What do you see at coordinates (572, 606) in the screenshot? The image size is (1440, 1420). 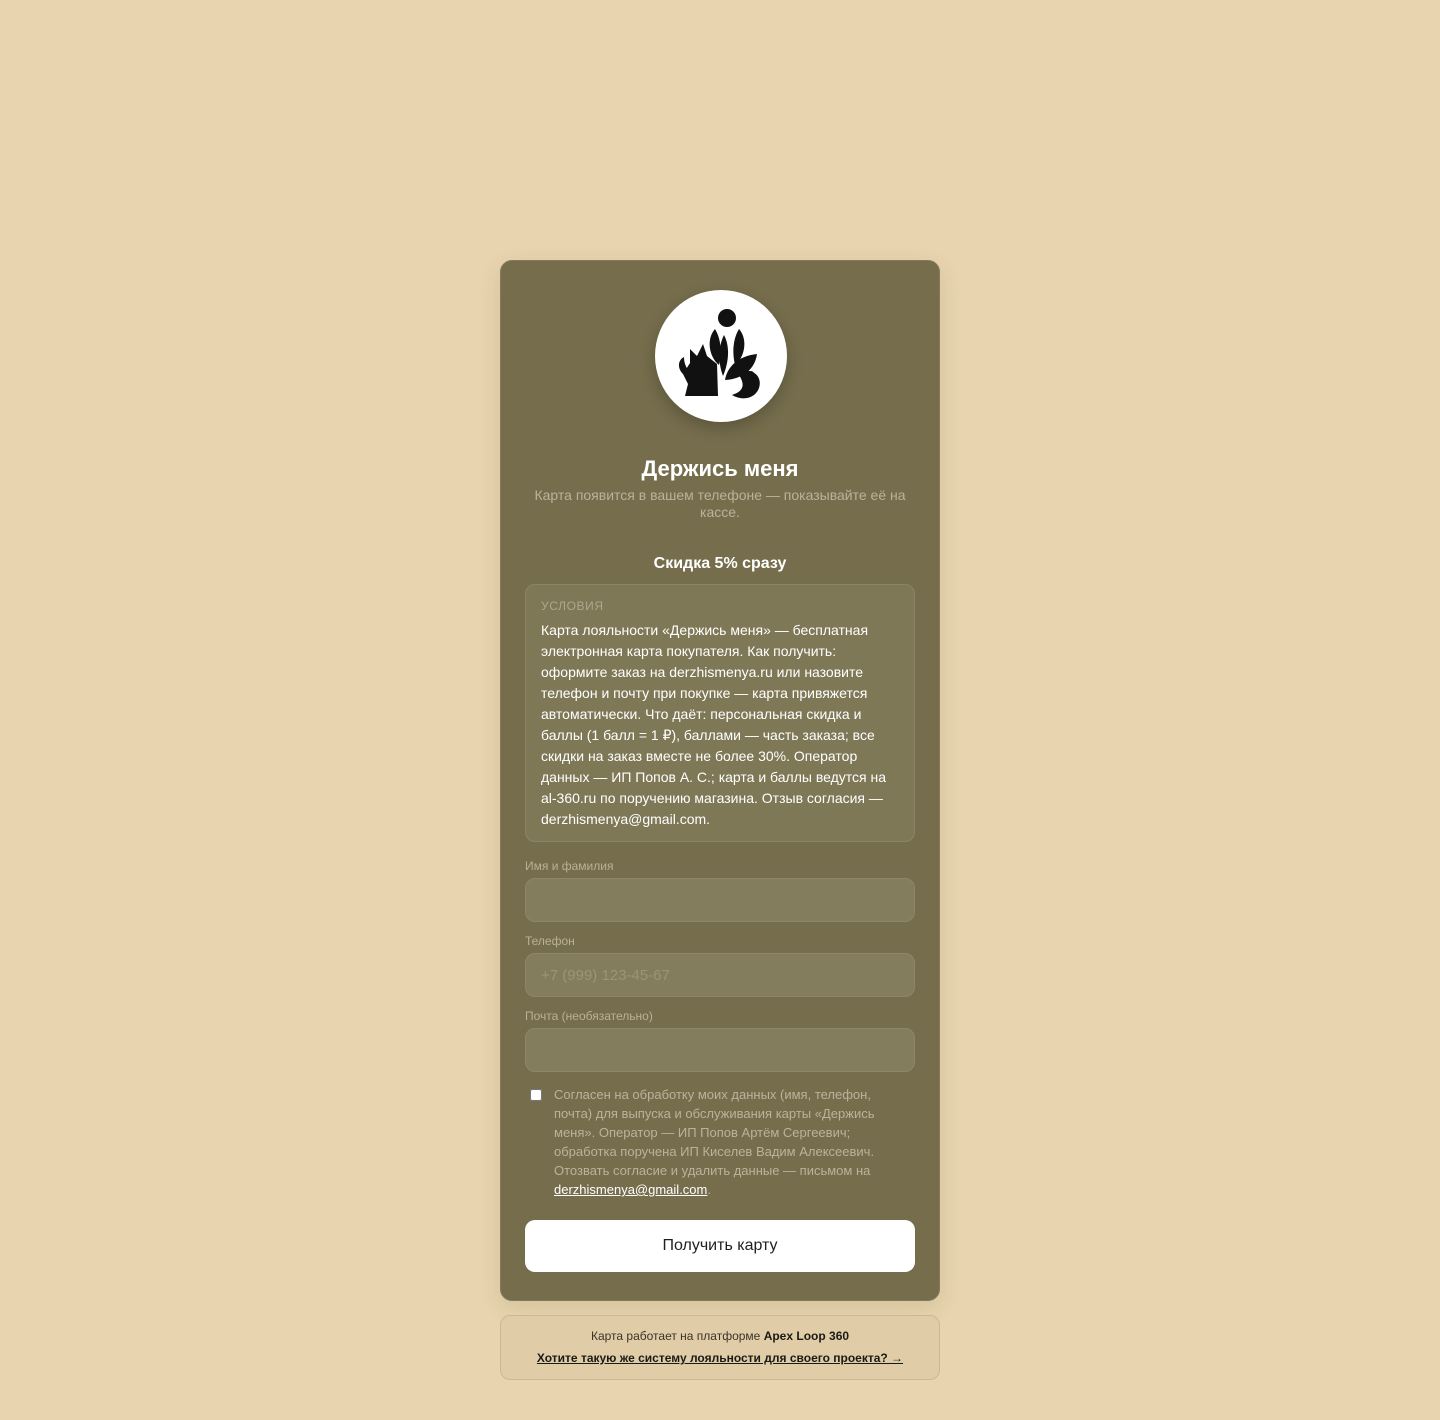 I see `terms-label: УСЛОВИЯ` at bounding box center [572, 606].